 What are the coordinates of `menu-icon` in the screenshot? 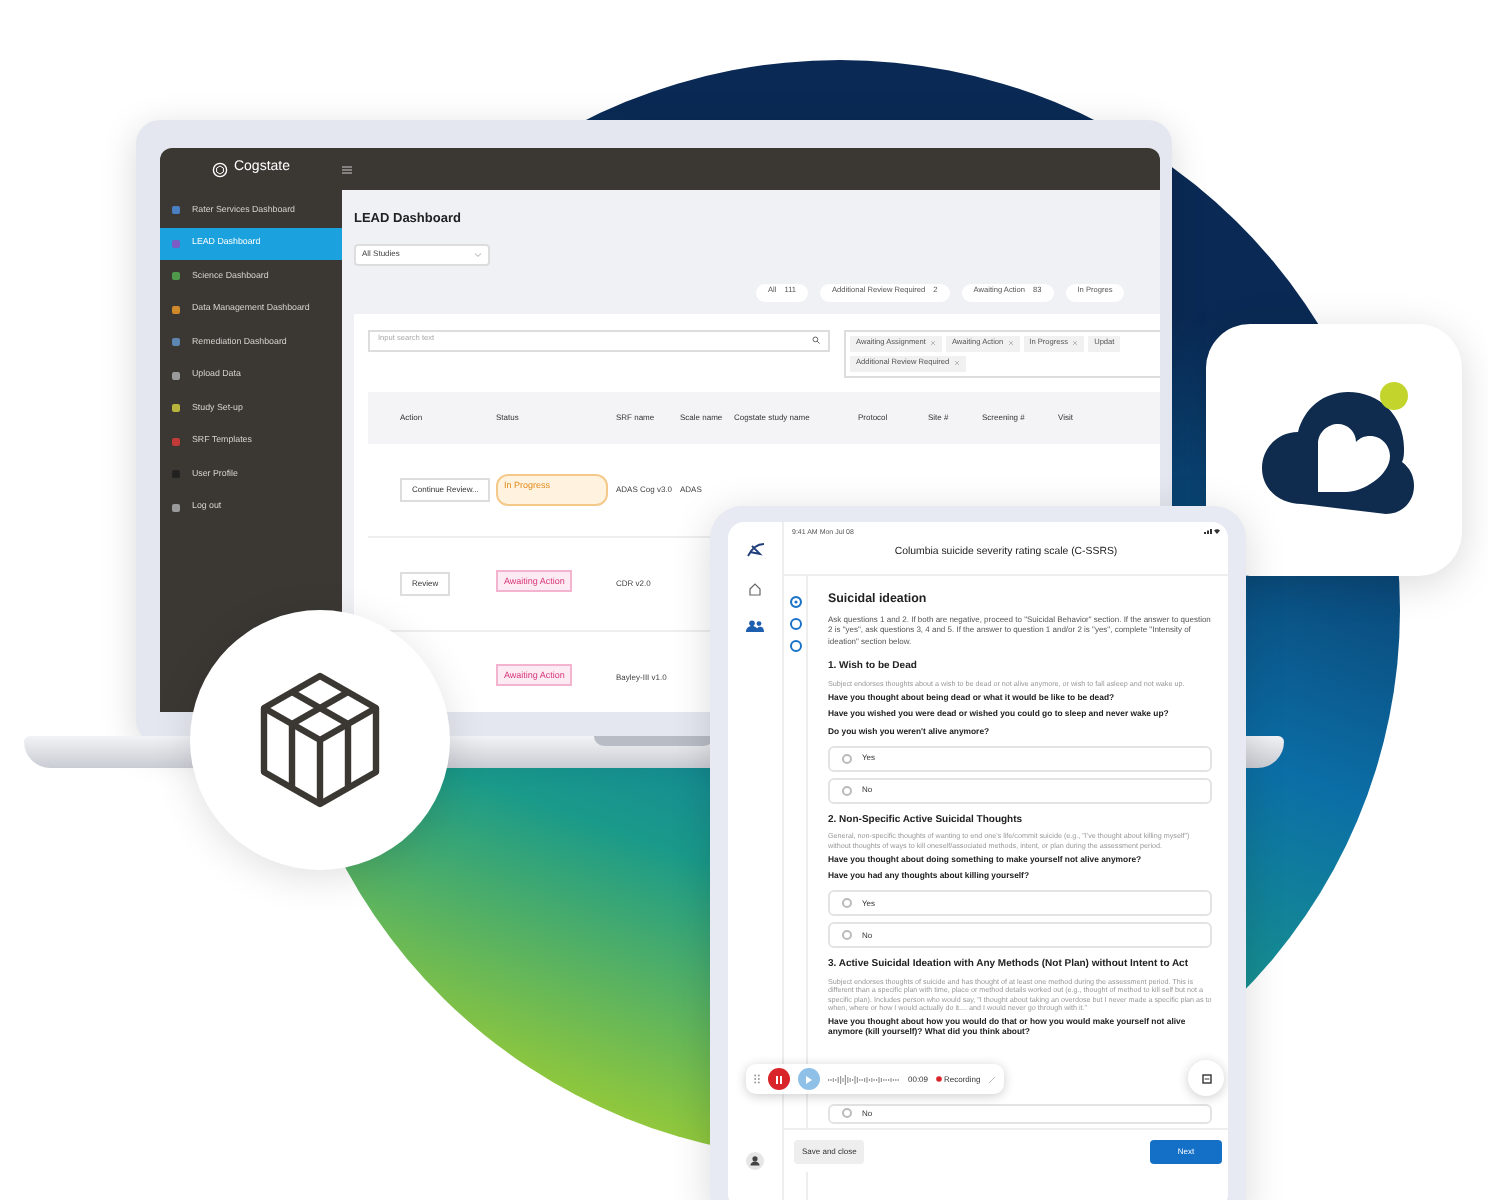 It's located at (347, 169).